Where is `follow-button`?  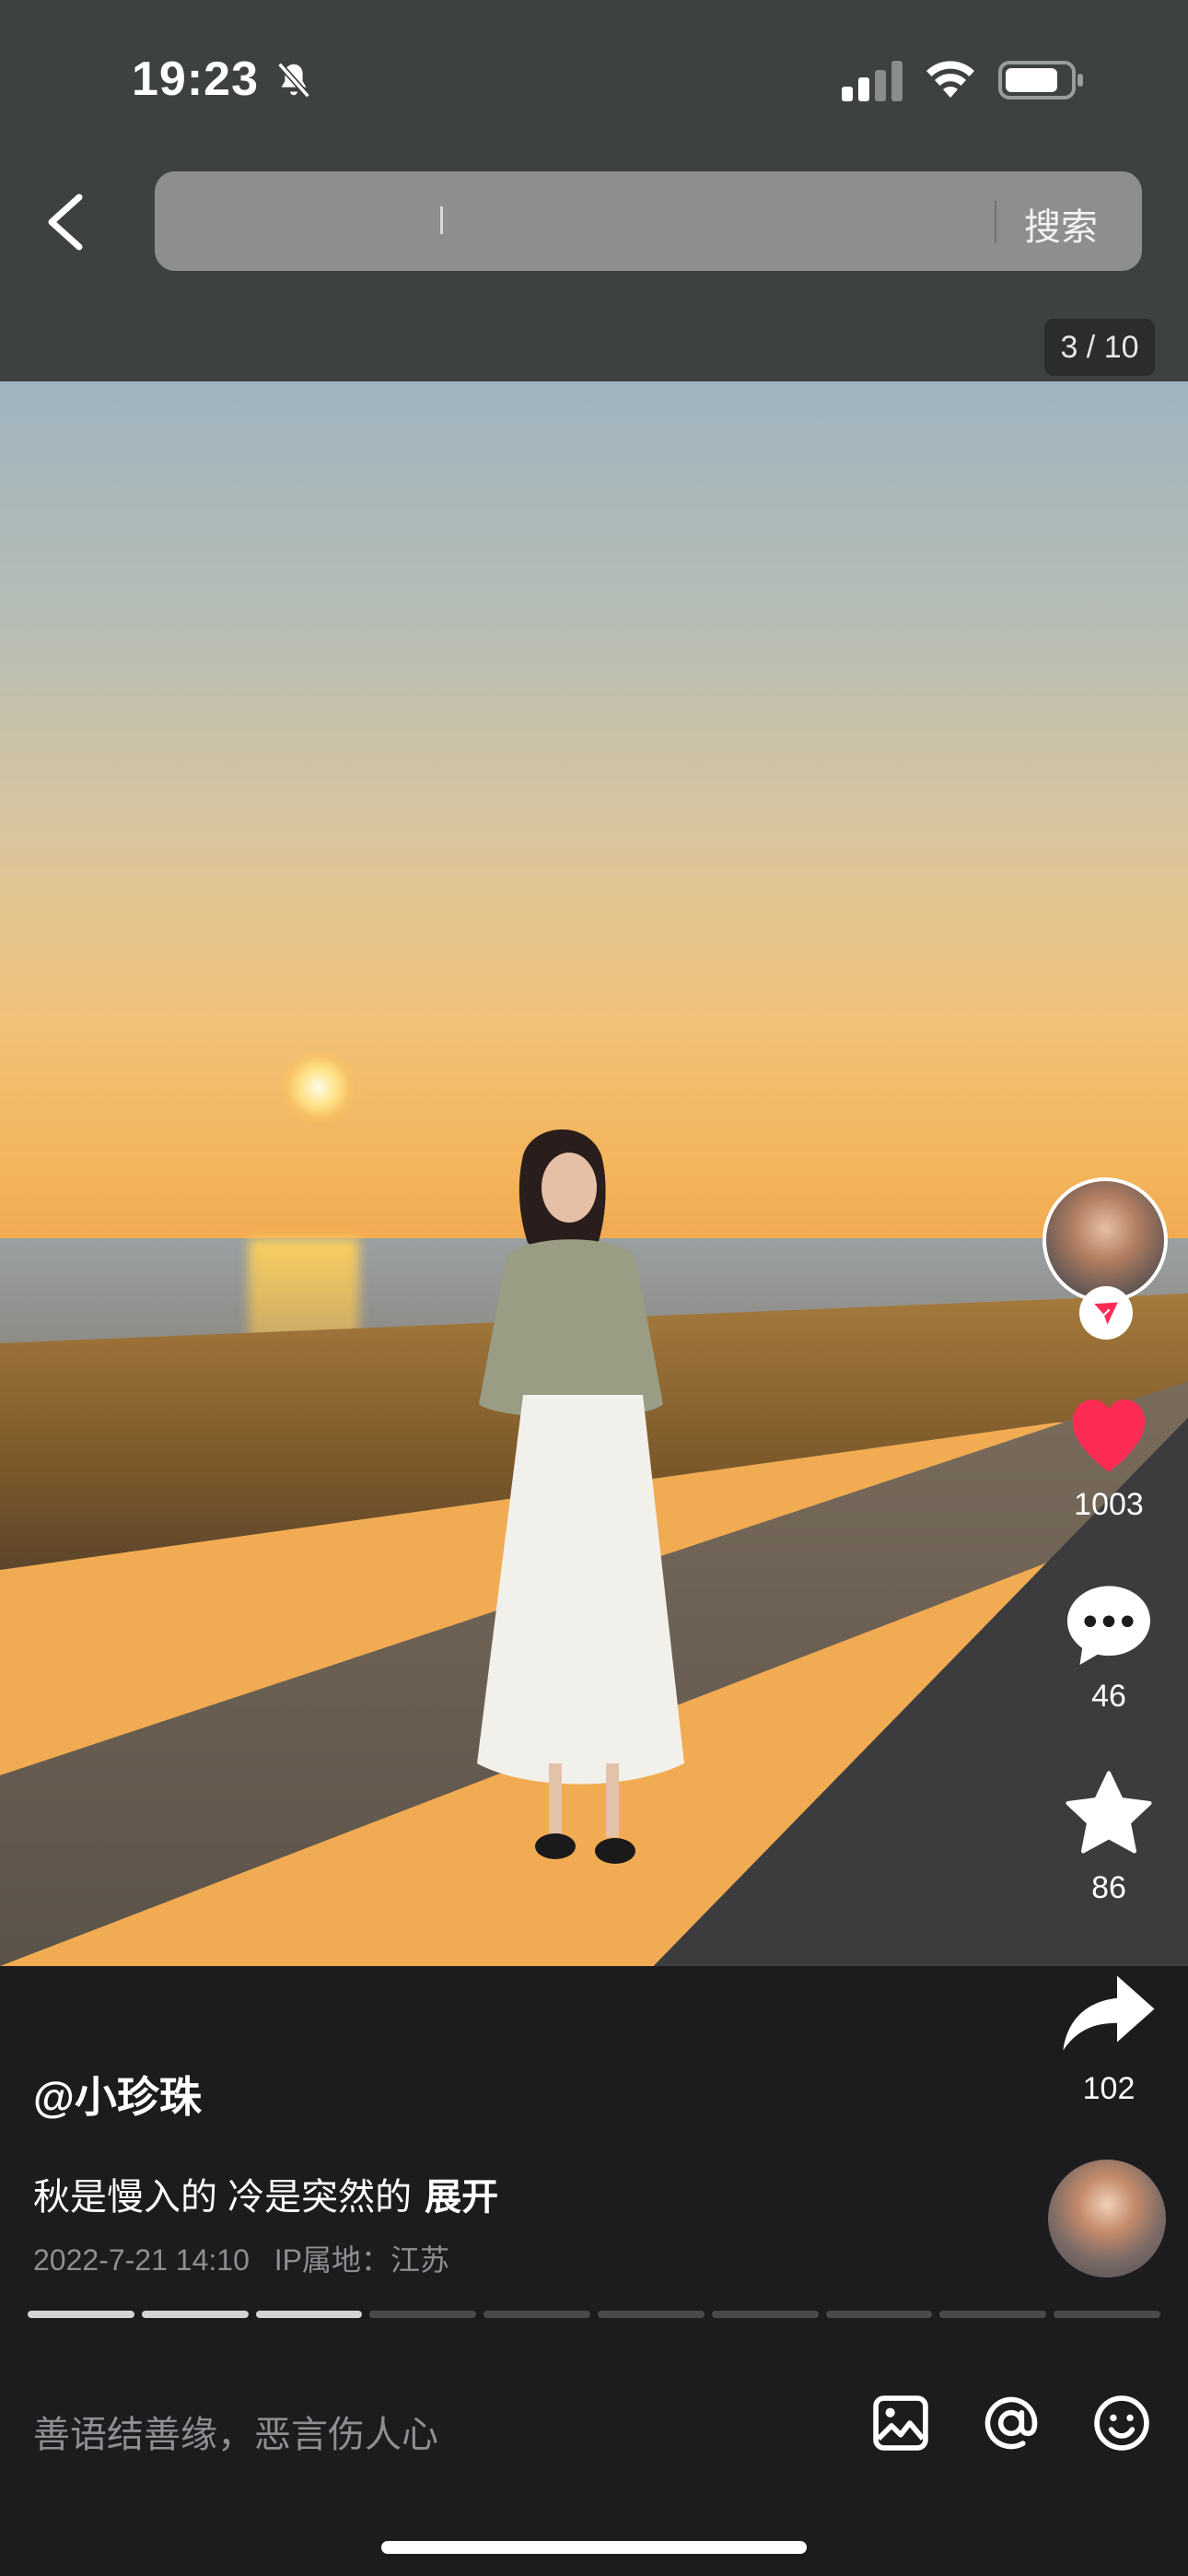 follow-button is located at coordinates (1106, 1313).